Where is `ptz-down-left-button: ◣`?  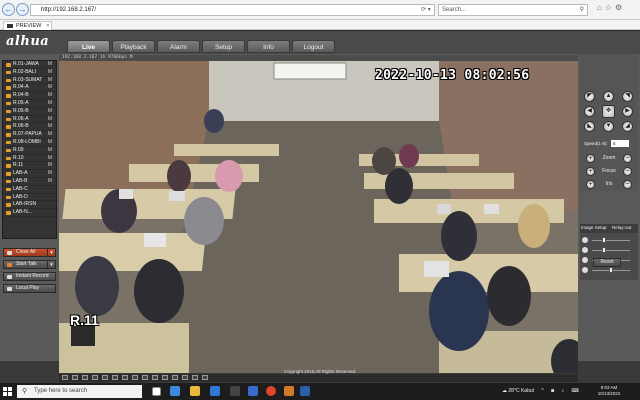
ptz-down-left-button: ◣ is located at coordinates (589, 126).